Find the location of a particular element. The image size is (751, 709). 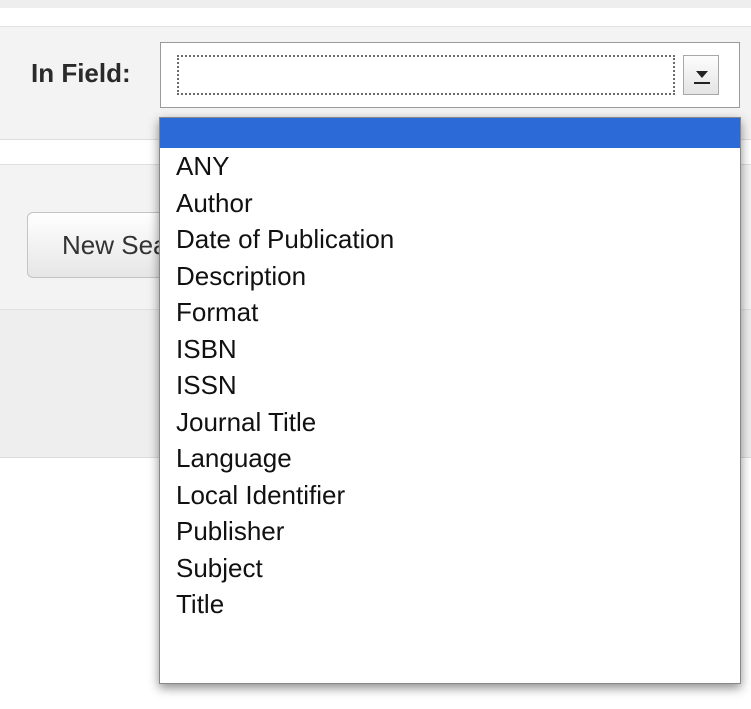

select-focus-ring is located at coordinates (426, 75).